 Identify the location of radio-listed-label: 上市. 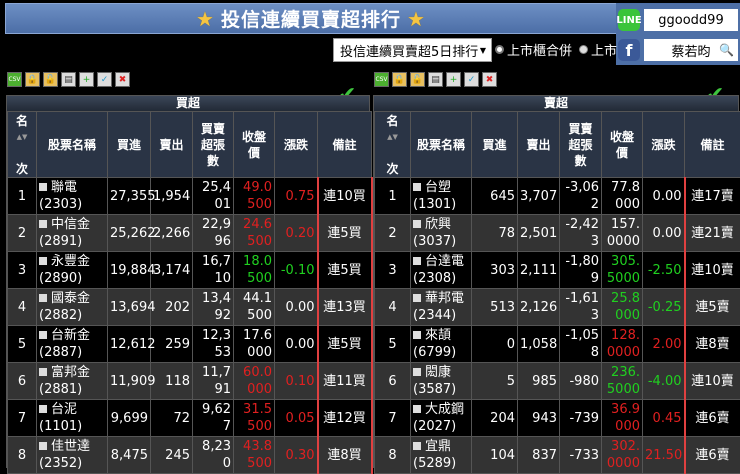
(604, 49).